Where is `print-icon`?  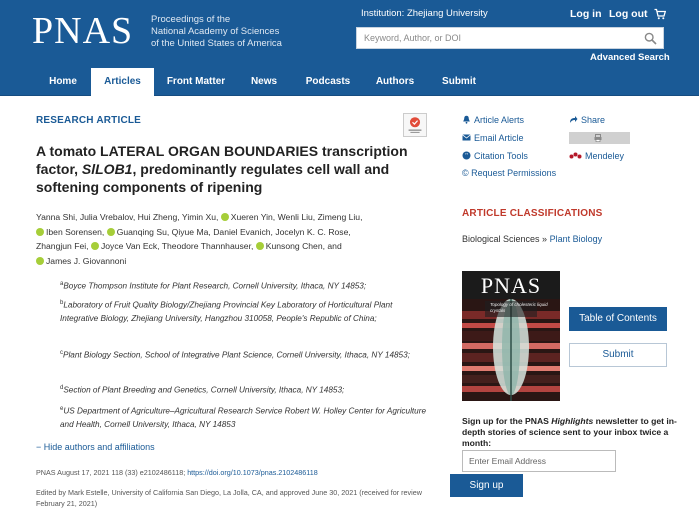
print-icon is located at coordinates (598, 138).